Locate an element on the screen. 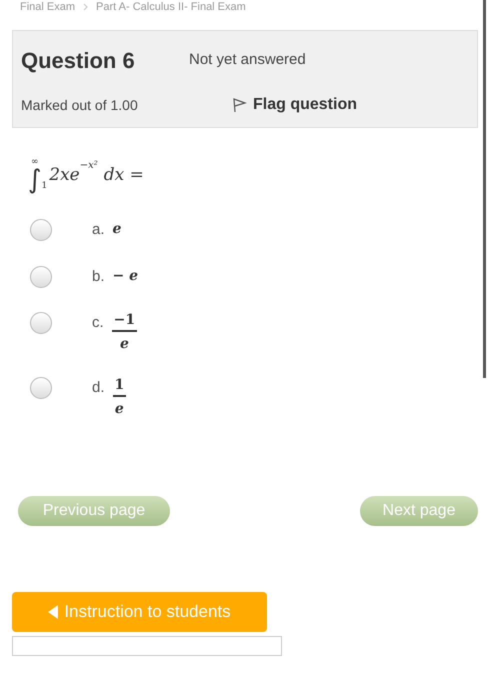 Image resolution: width=490 pixels, height=700 pixels. option-letter: b. is located at coordinates (98, 276).